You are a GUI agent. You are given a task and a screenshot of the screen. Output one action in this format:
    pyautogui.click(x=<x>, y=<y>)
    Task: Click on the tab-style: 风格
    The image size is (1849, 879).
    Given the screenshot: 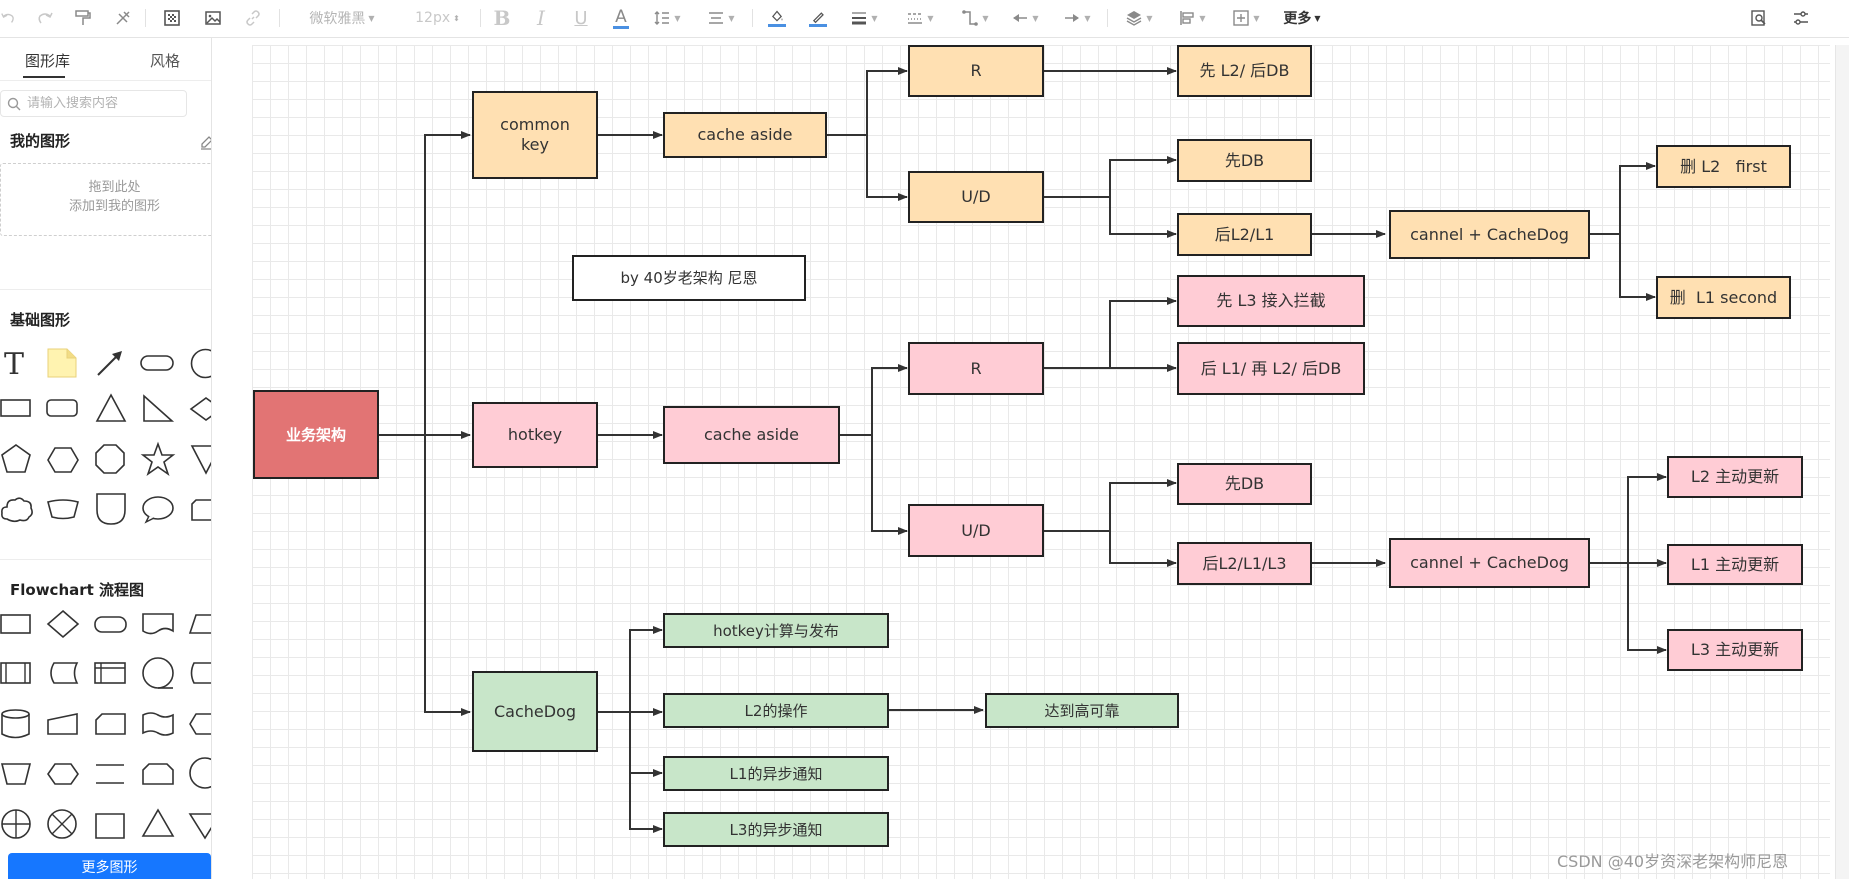 What is the action you would take?
    pyautogui.click(x=165, y=60)
    